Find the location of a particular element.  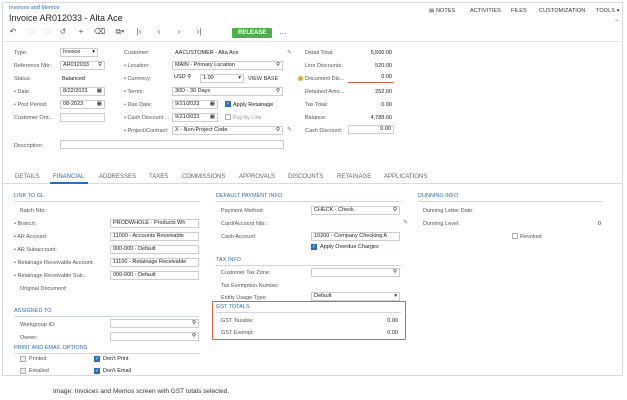

next-record-icon: › is located at coordinates (179, 32).